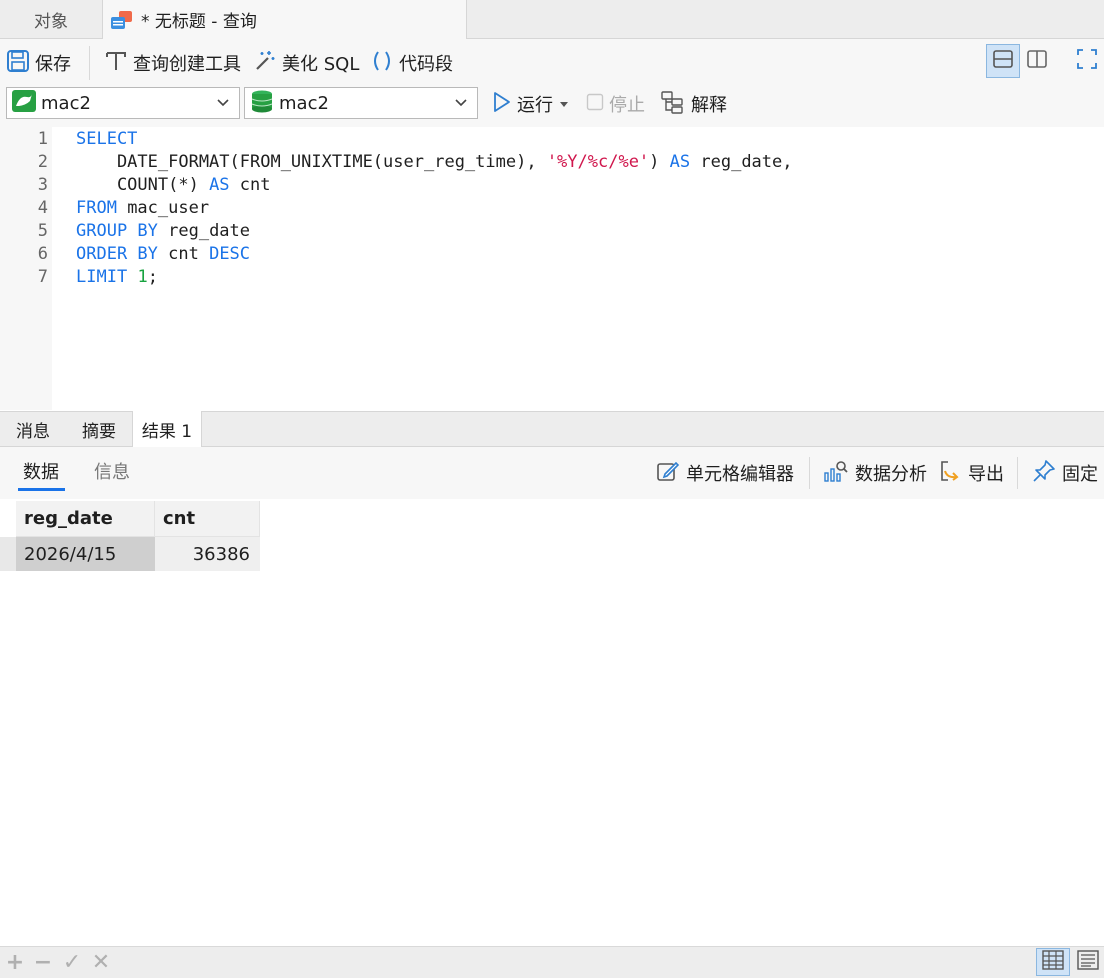  I want to click on export-icon, so click(950, 473).